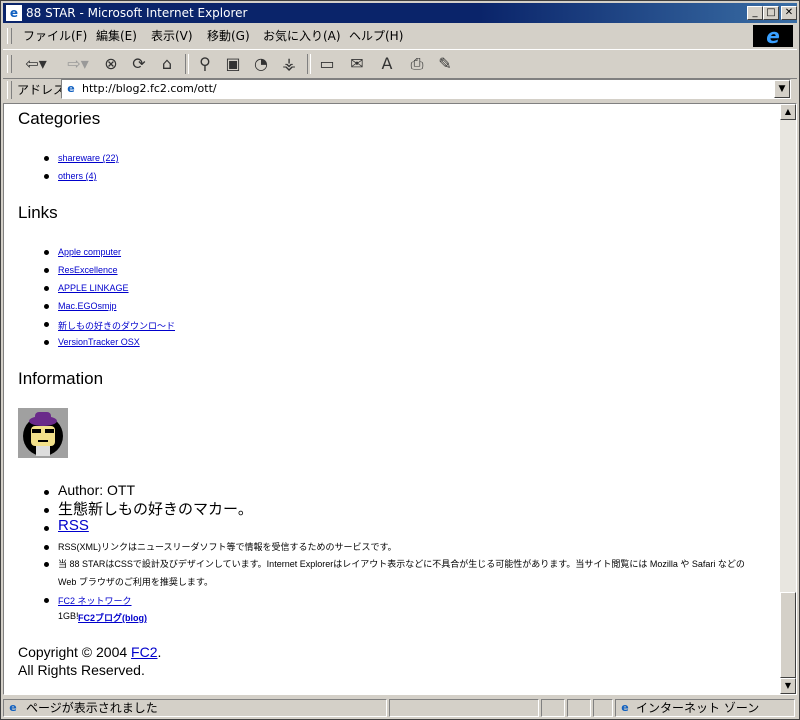 The width and height of the screenshot is (800, 720). What do you see at coordinates (376, 36) in the screenshot?
I see `menu-help: ヘルプ(H)` at bounding box center [376, 36].